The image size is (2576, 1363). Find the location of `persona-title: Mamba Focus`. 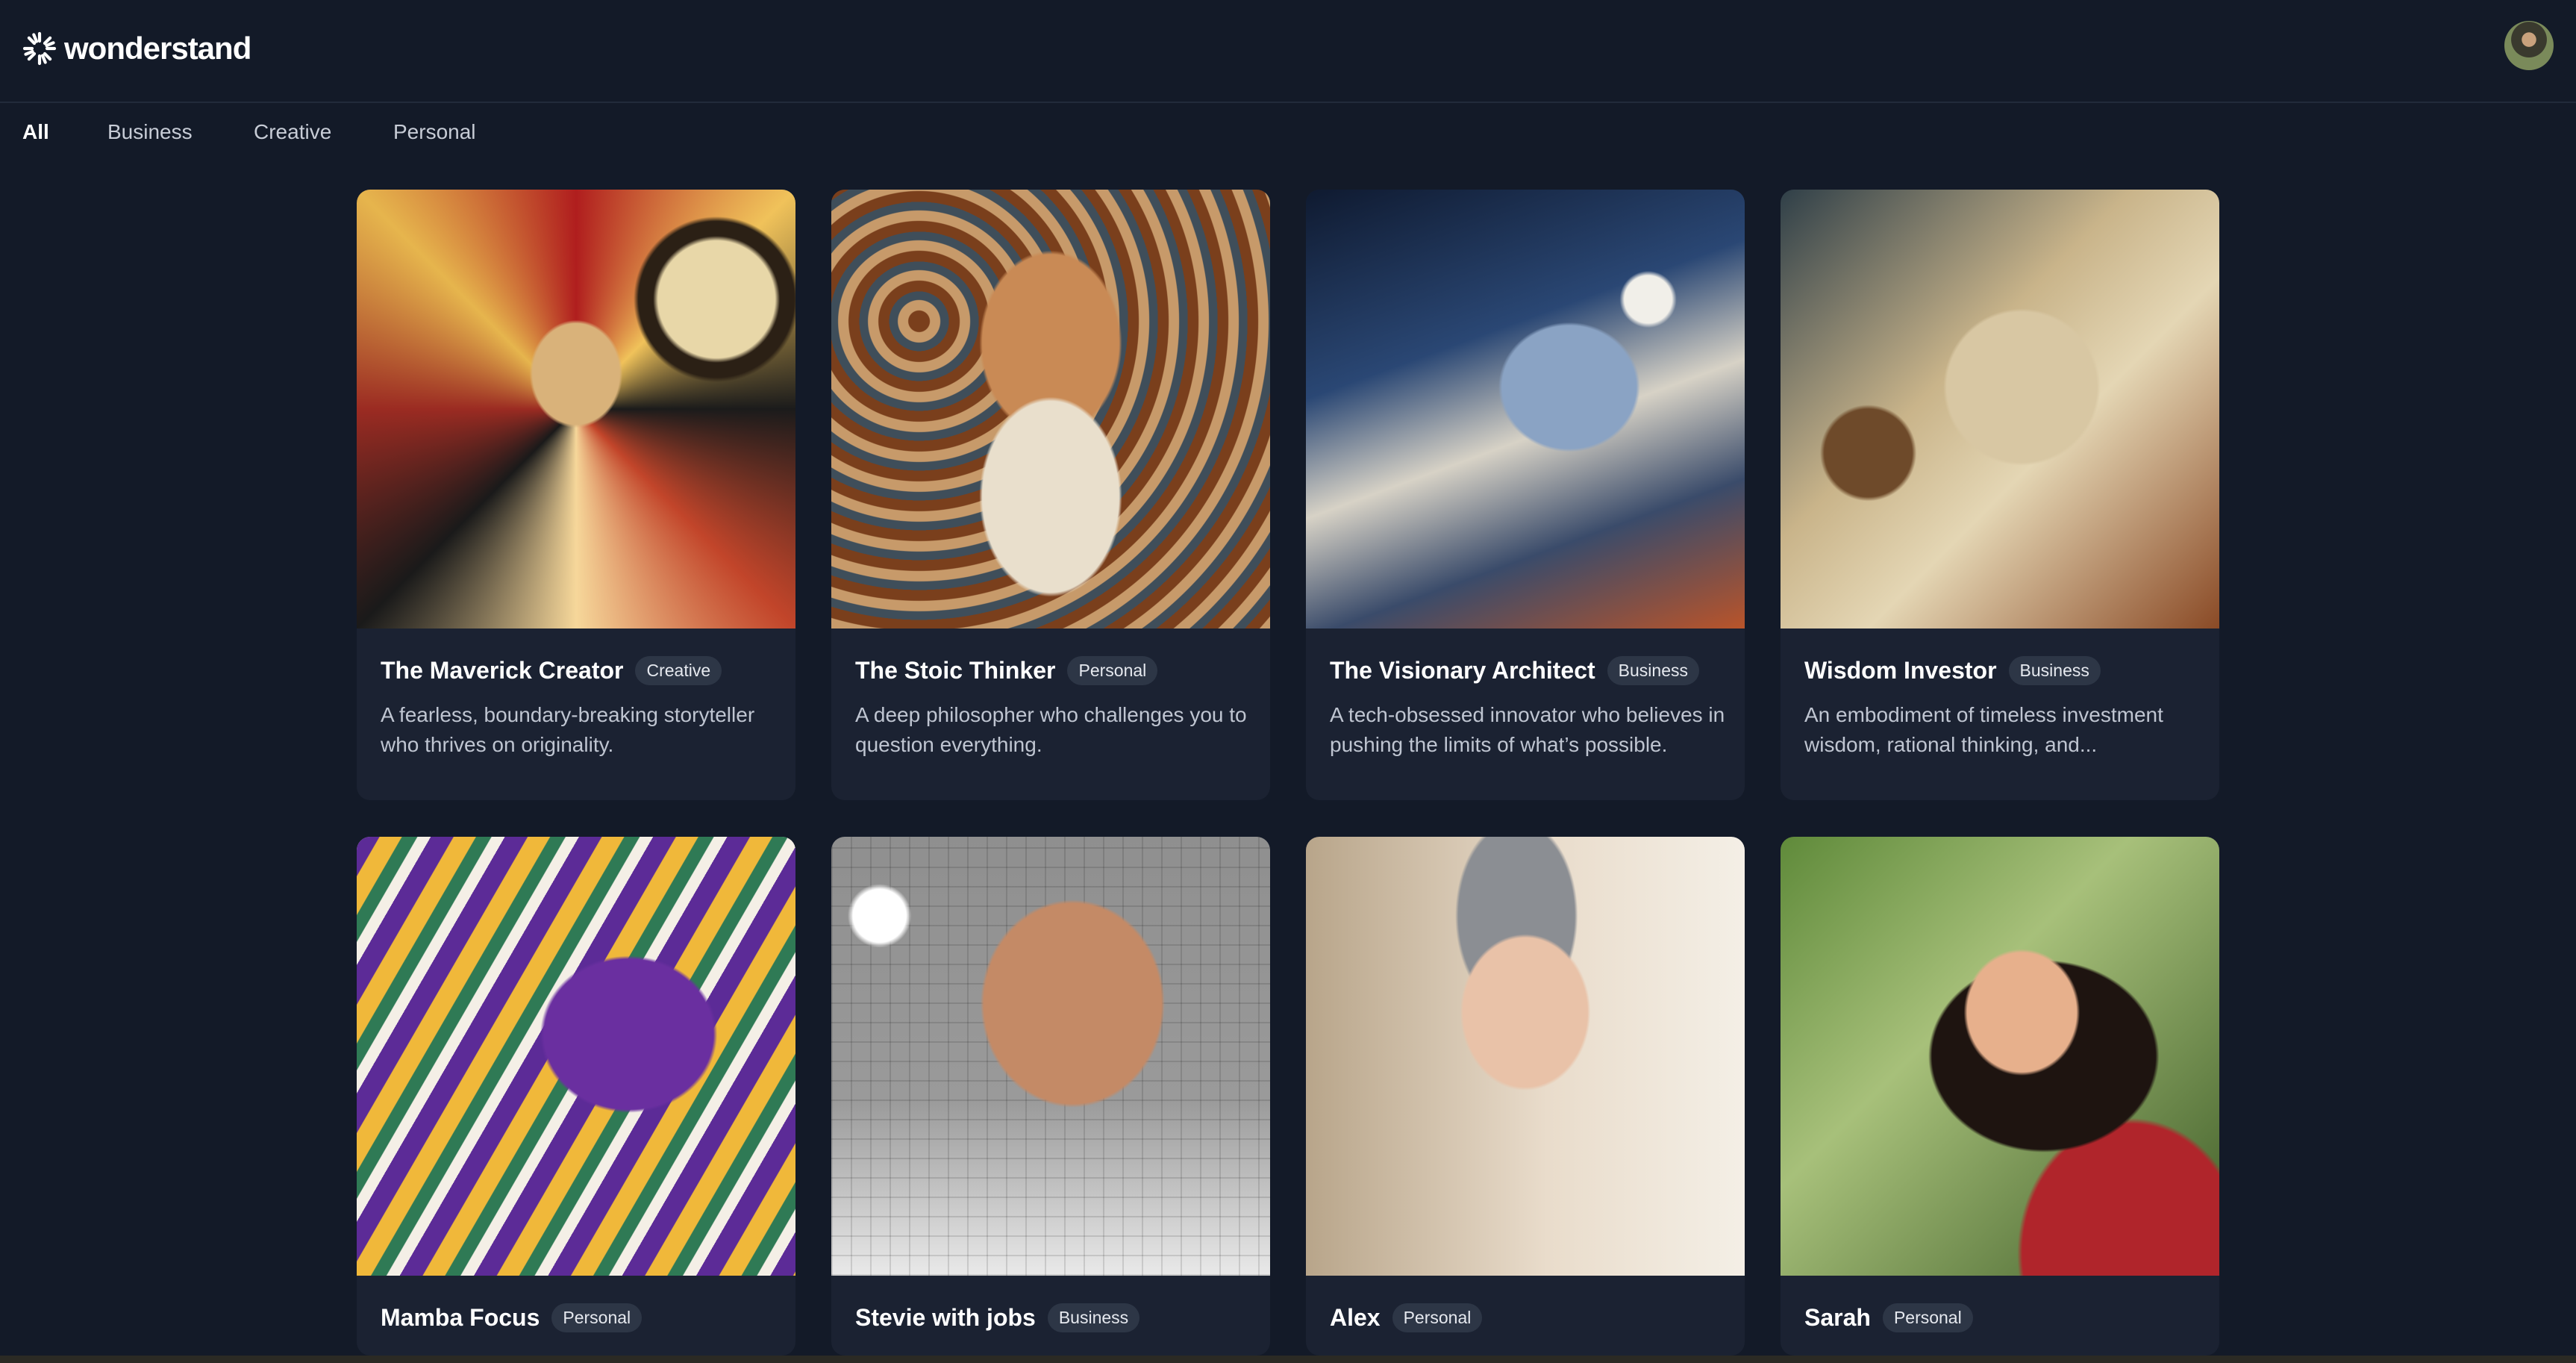

persona-title: Mamba Focus is located at coordinates (460, 1317).